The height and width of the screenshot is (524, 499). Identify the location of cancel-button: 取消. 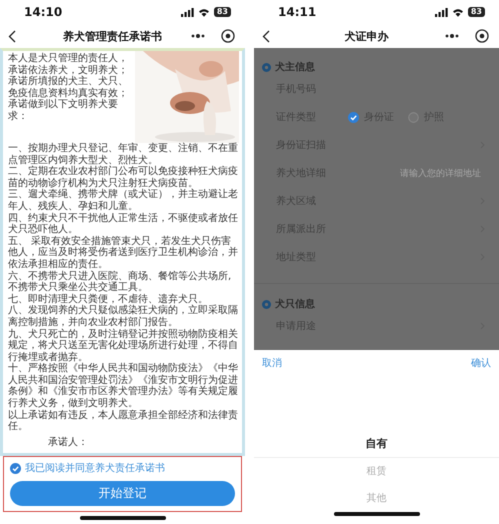
(272, 363).